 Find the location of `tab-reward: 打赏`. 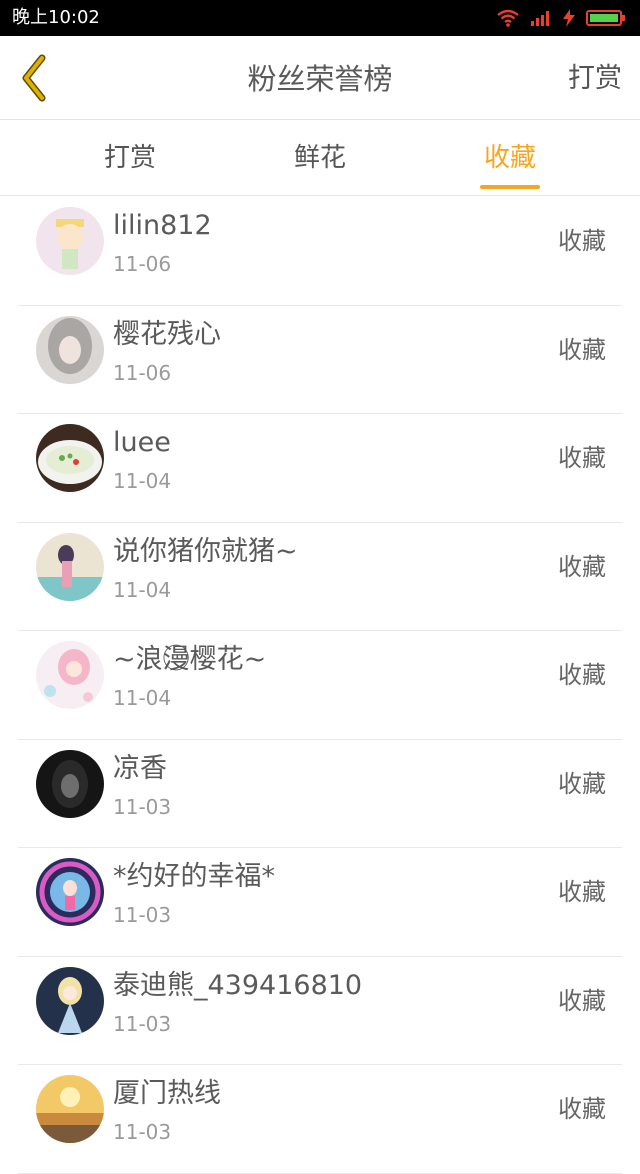

tab-reward: 打赏 is located at coordinates (130, 158).